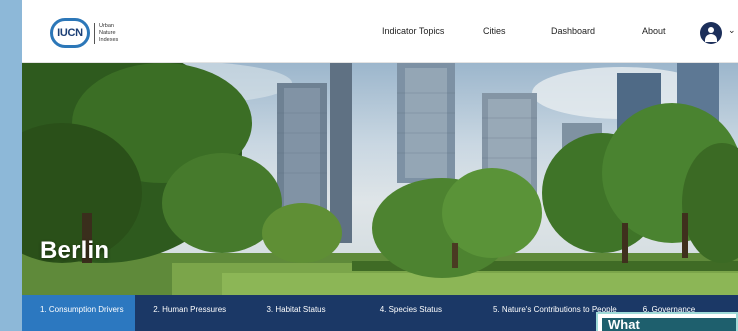 The image size is (738, 331). Describe the element at coordinates (711, 30) in the screenshot. I see `user-icon-head` at that location.